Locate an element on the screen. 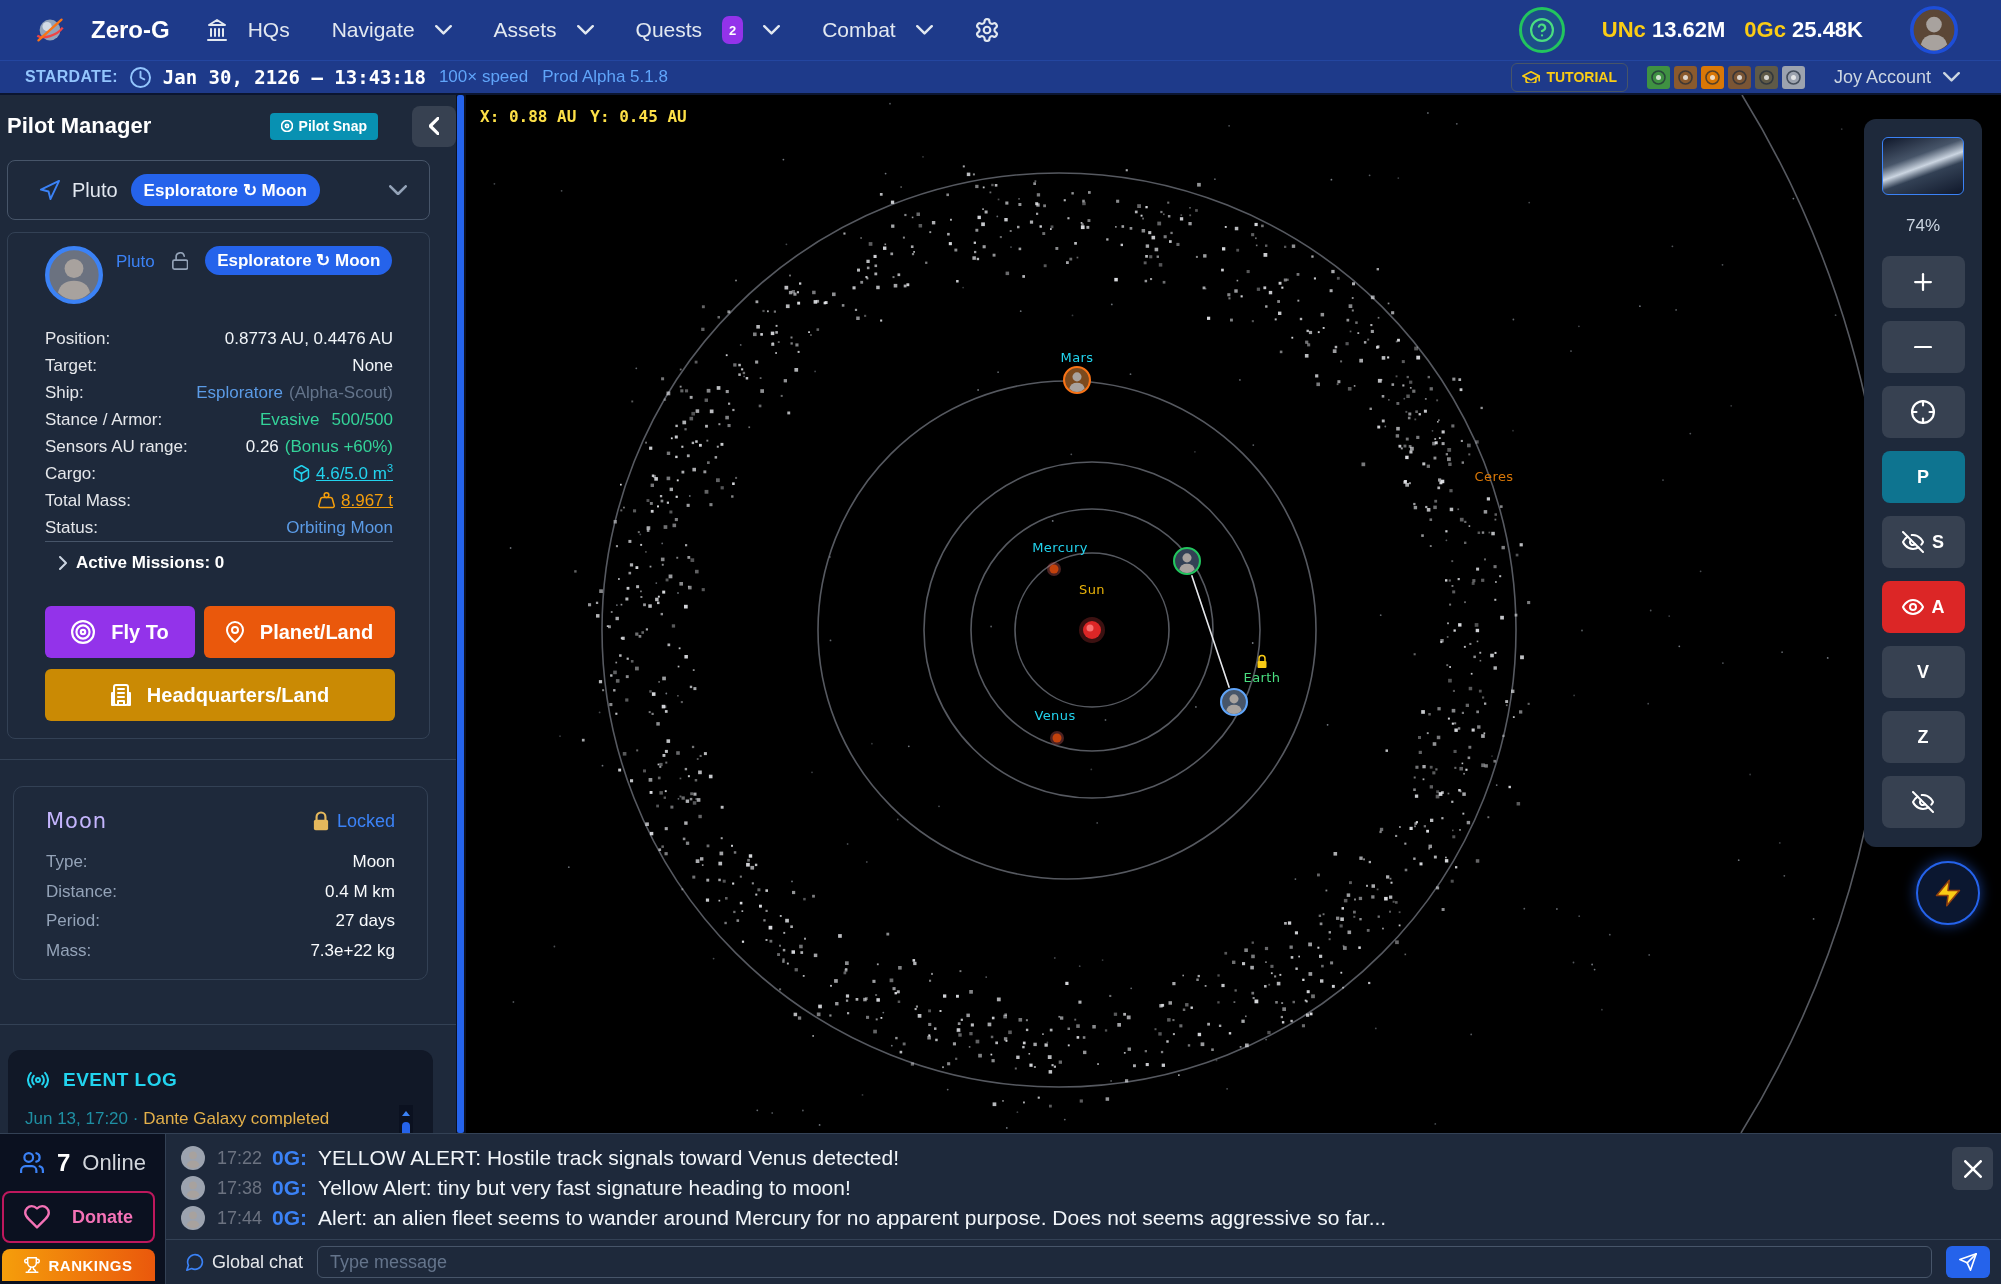 The height and width of the screenshot is (1284, 2001). layer-toggle-button: A is located at coordinates (1923, 607).